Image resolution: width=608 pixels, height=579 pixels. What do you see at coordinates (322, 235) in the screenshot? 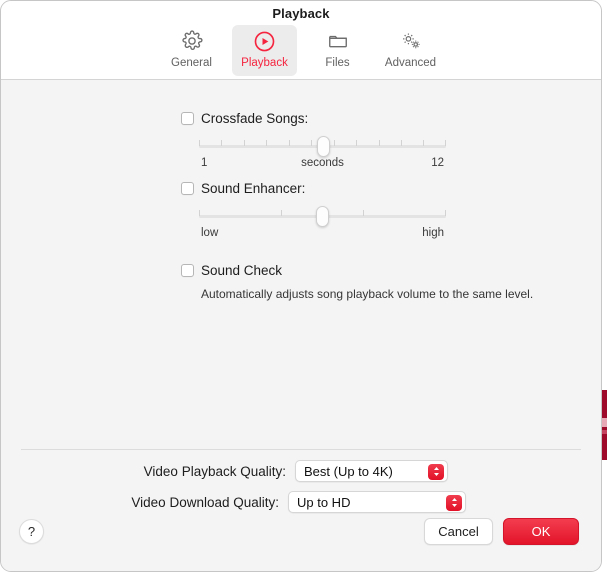
I see `sound-enhancer-slider-legend: low high` at bounding box center [322, 235].